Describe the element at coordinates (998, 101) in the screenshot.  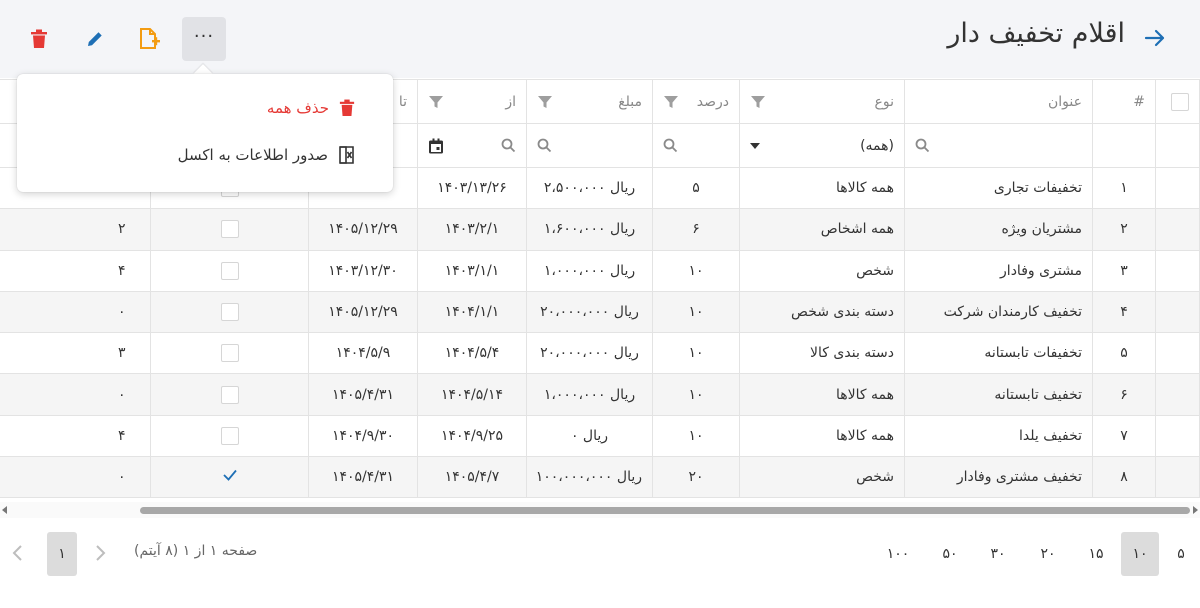
I see `col-header-title: عنوان` at that location.